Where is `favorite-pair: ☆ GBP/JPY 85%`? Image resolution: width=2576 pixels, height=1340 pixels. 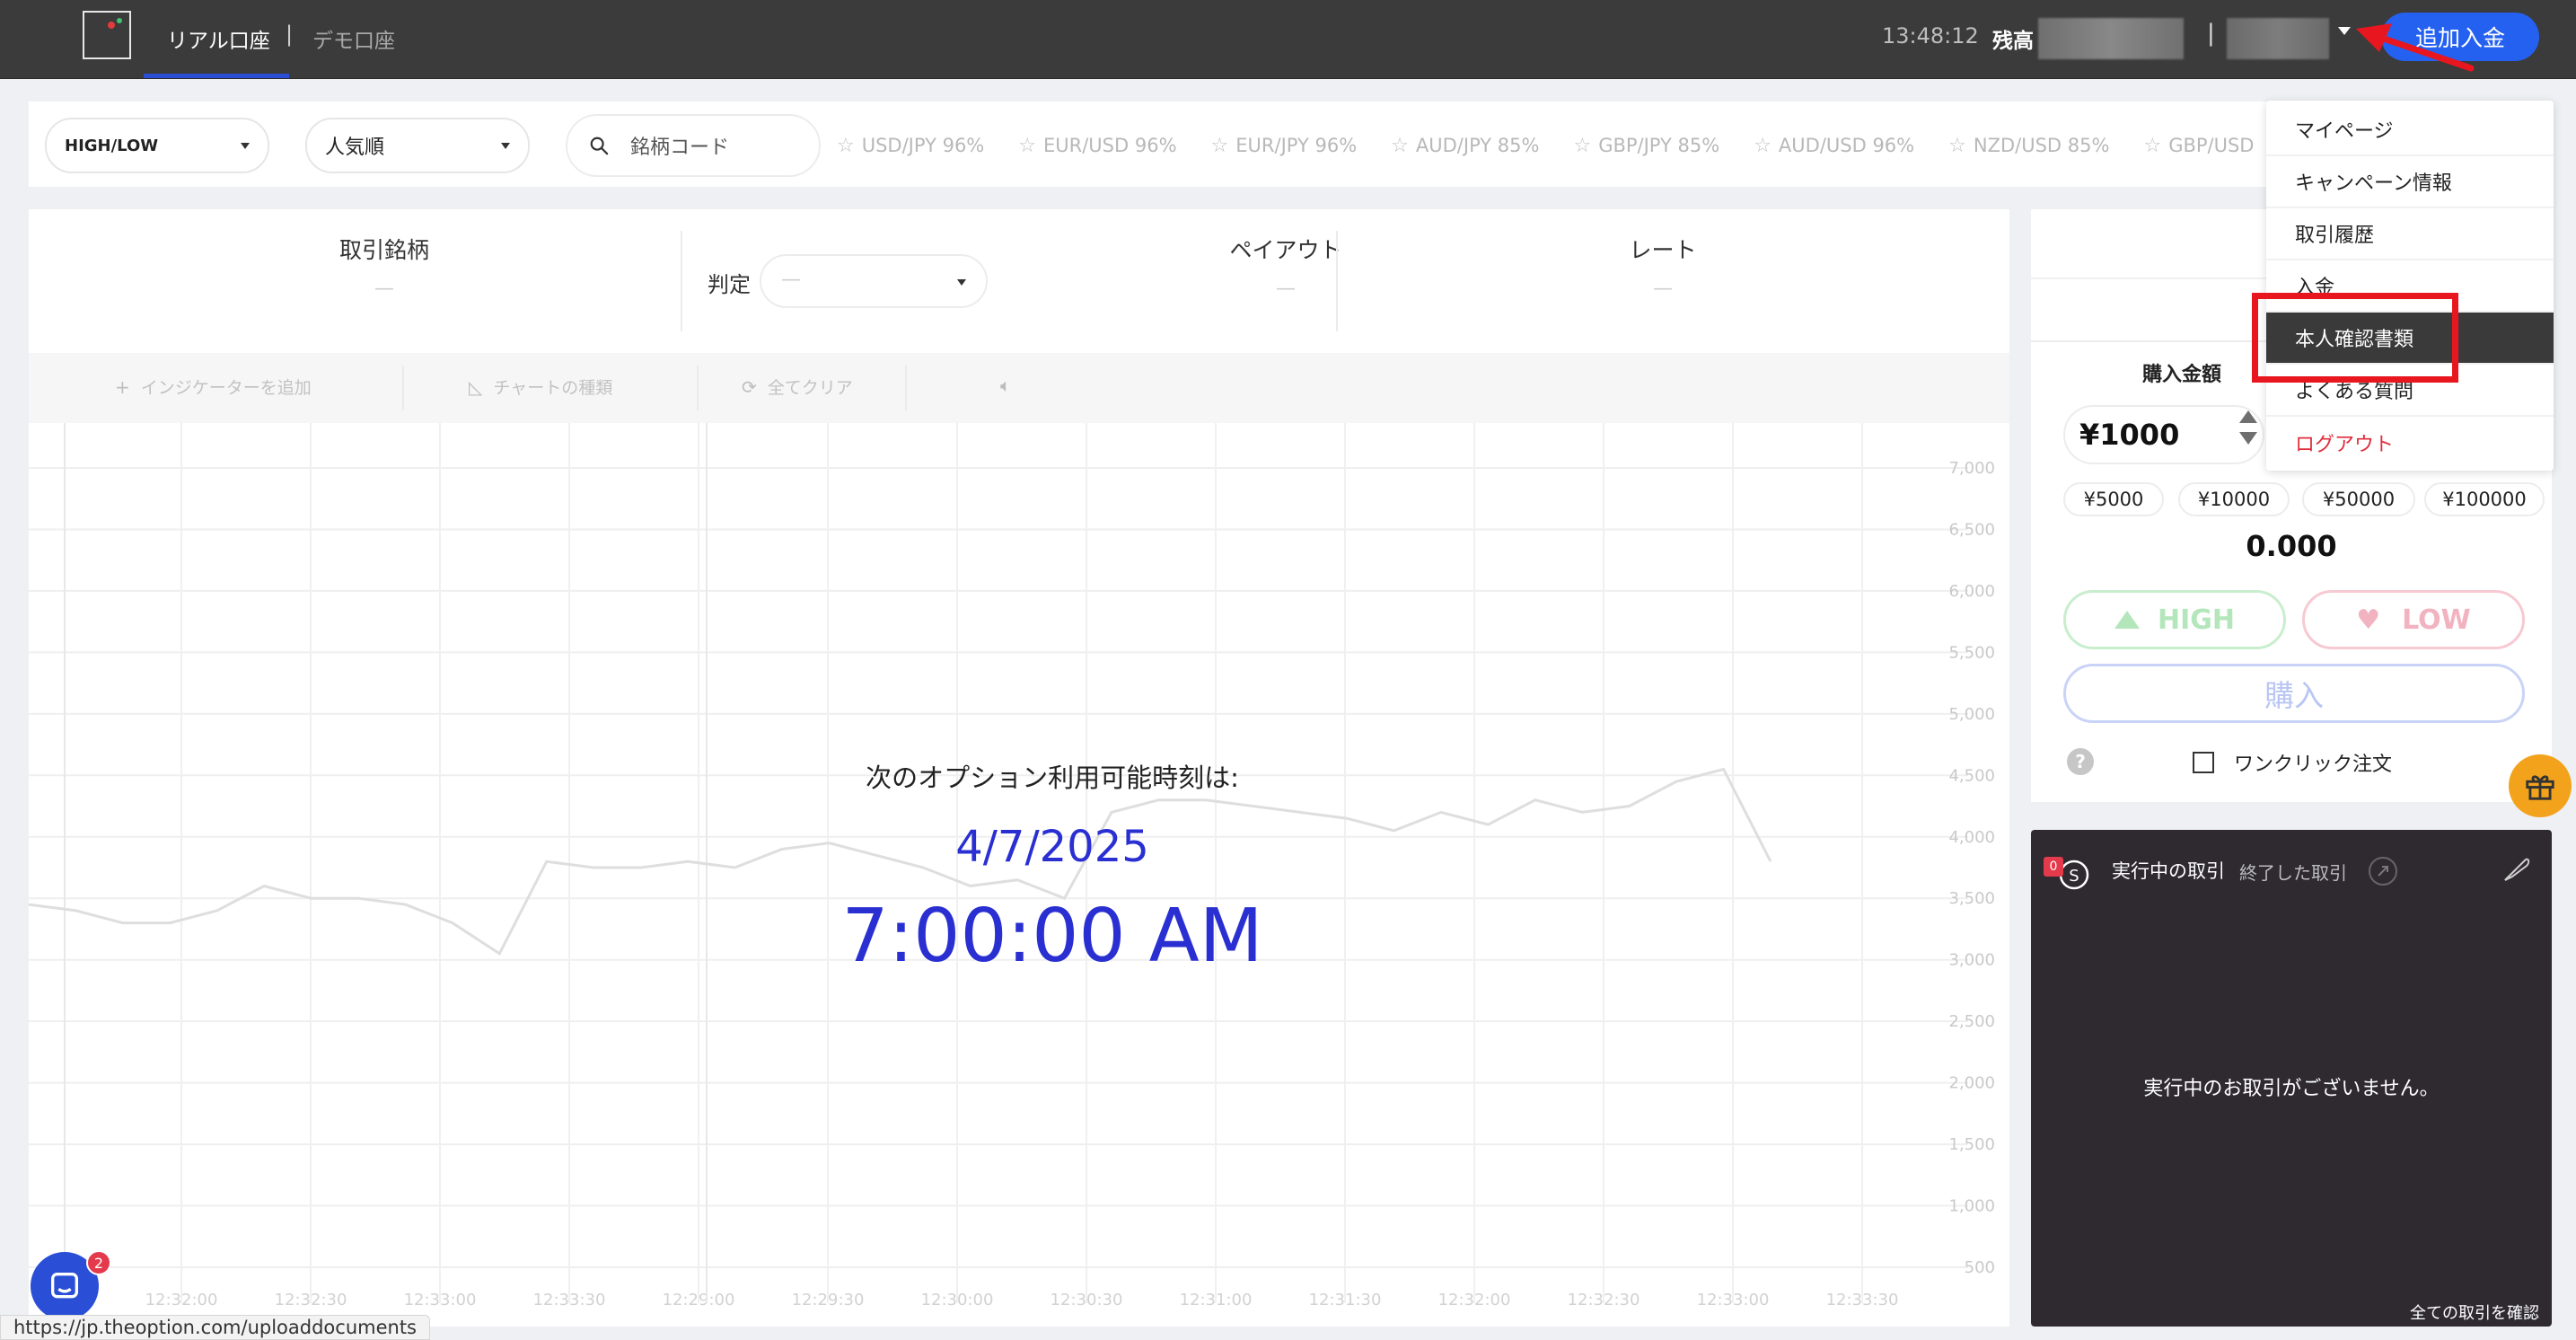 favorite-pair: ☆ GBP/JPY 85% is located at coordinates (1646, 145).